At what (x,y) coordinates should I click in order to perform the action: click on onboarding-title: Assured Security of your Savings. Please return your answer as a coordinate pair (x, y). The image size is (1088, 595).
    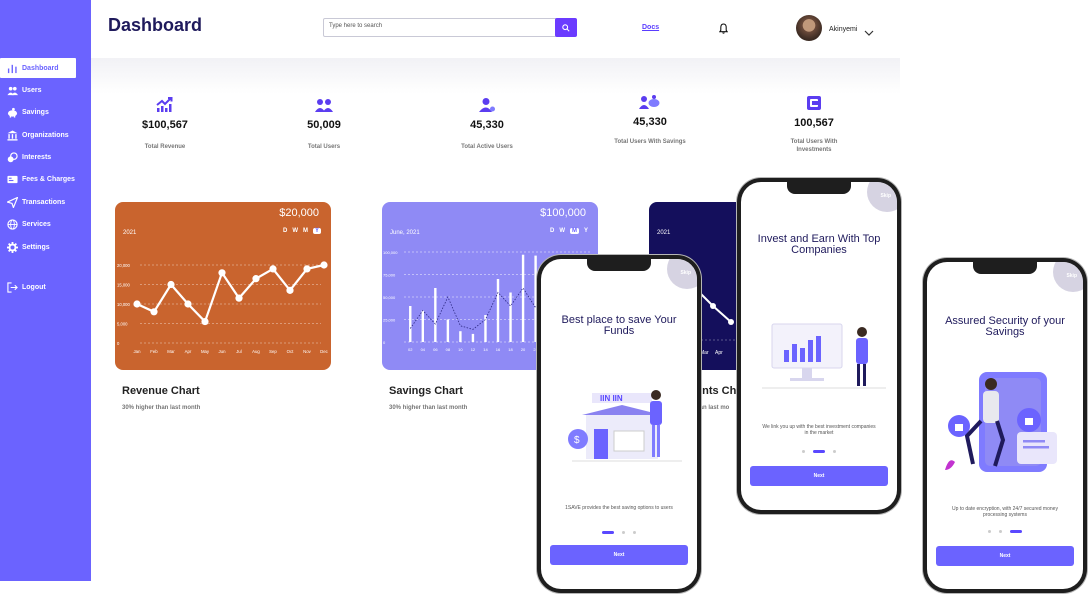
    Looking at the image, I should click on (1005, 326).